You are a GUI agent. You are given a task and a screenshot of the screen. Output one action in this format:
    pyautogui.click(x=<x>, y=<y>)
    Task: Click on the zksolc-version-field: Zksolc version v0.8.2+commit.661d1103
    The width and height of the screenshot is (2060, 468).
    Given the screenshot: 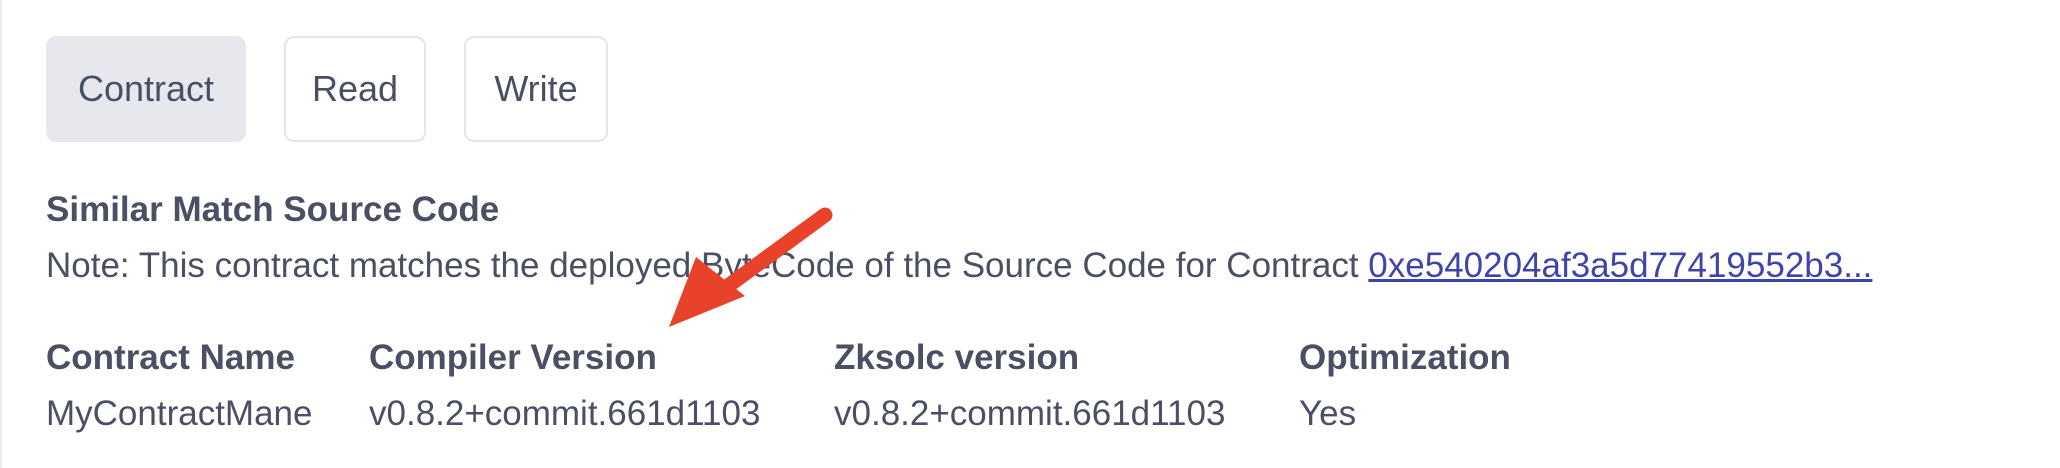 What is the action you would take?
    pyautogui.click(x=1029, y=386)
    